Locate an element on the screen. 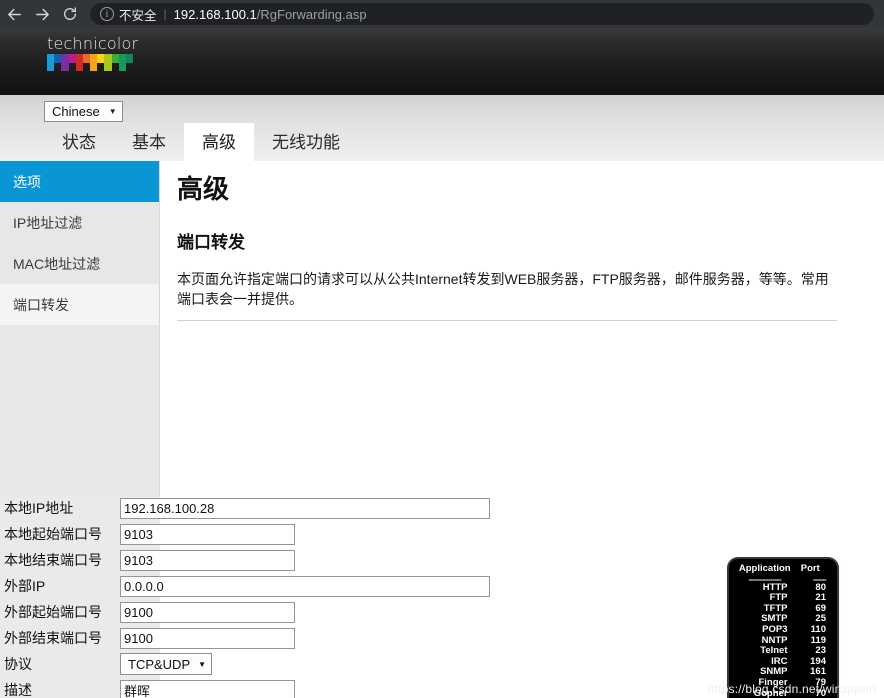 This screenshot has width=884, height=698. form-input-5: 9100 is located at coordinates (207, 638).